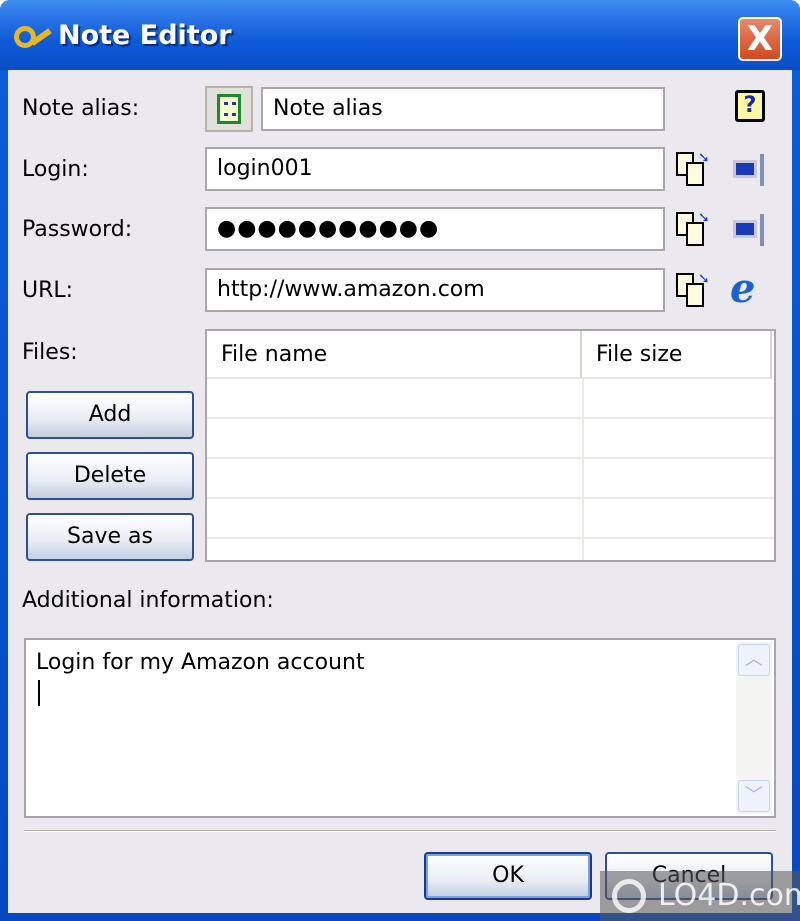 The image size is (800, 921). What do you see at coordinates (81, 108) in the screenshot?
I see `note-alias-label: Note alias:` at bounding box center [81, 108].